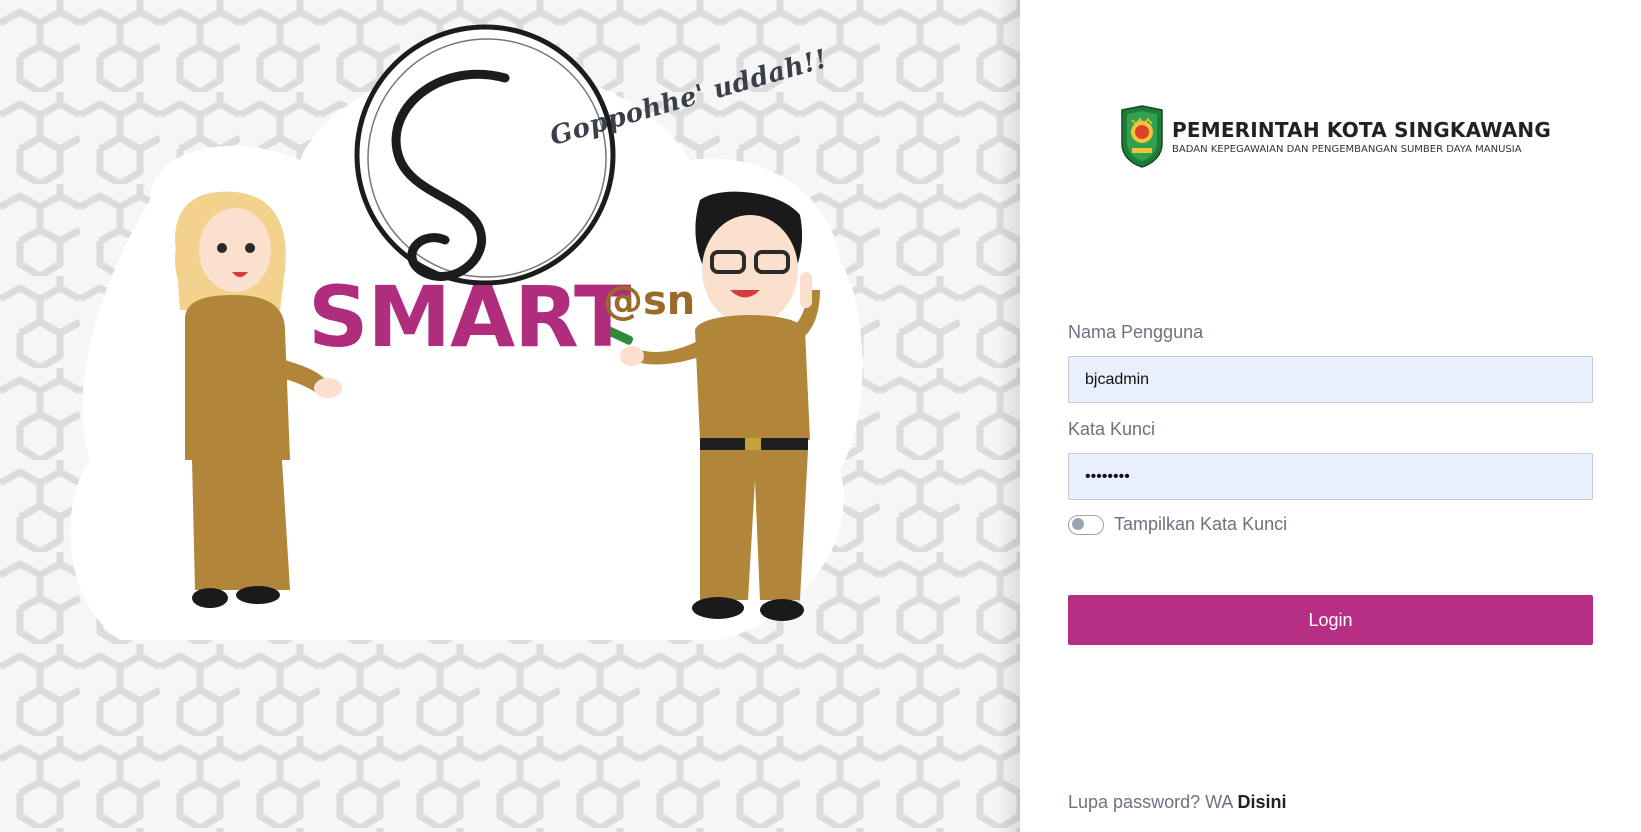  Describe the element at coordinates (1142, 136) in the screenshot. I see `city-emblem-icon` at that location.